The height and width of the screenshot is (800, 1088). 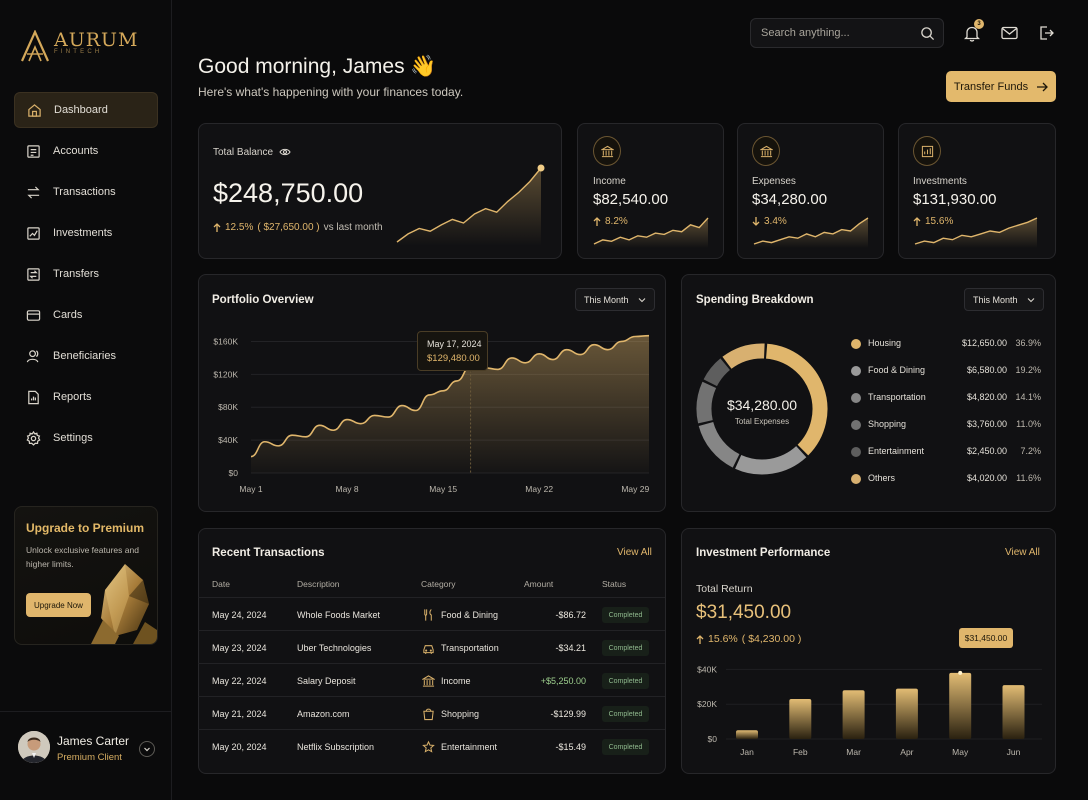 I want to click on cell-date: May 24, 2024, so click(x=239, y=615).